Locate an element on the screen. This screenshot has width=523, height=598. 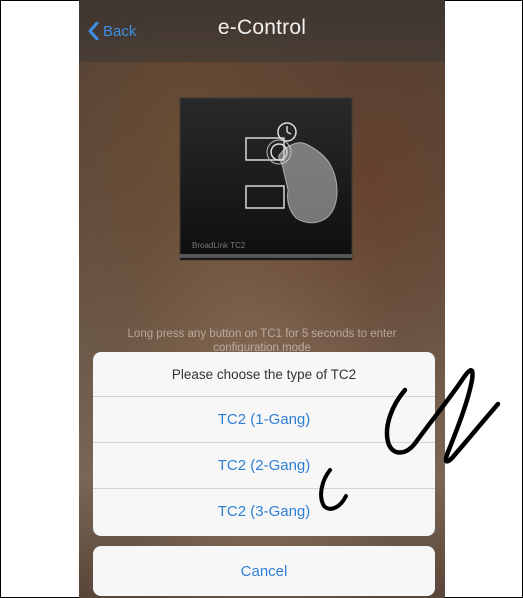
navigation-bar: Back e-Control is located at coordinates (262, 31).